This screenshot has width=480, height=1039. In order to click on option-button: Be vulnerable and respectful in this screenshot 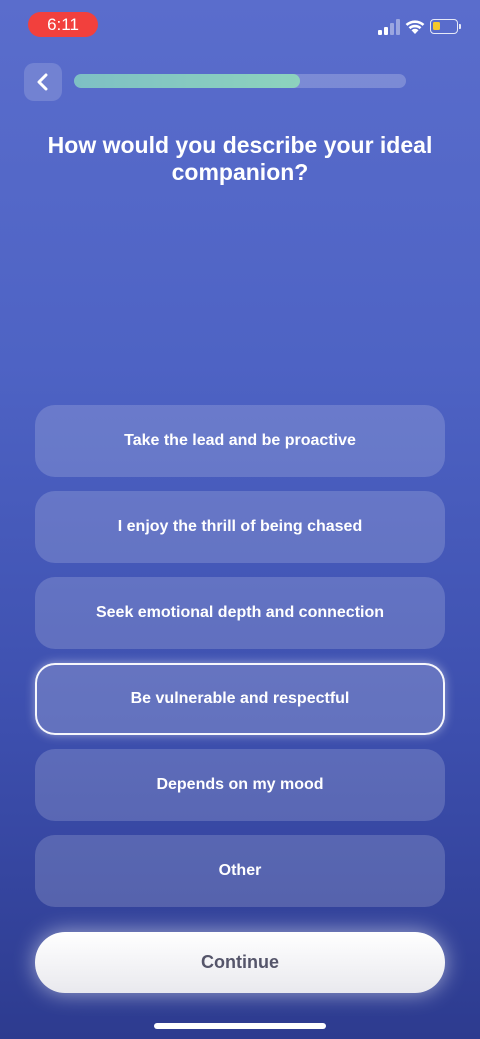, I will do `click(240, 699)`.